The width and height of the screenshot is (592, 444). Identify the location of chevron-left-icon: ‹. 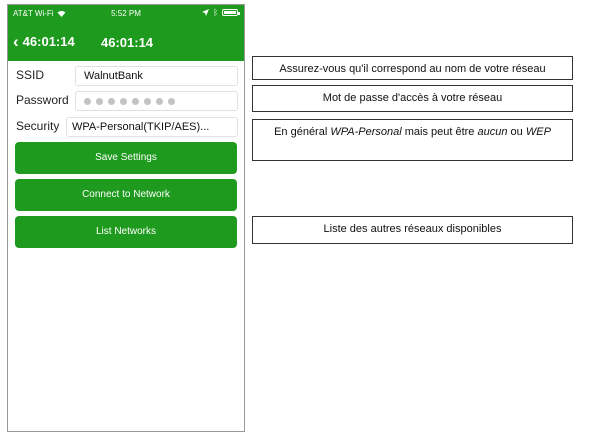
(16, 41).